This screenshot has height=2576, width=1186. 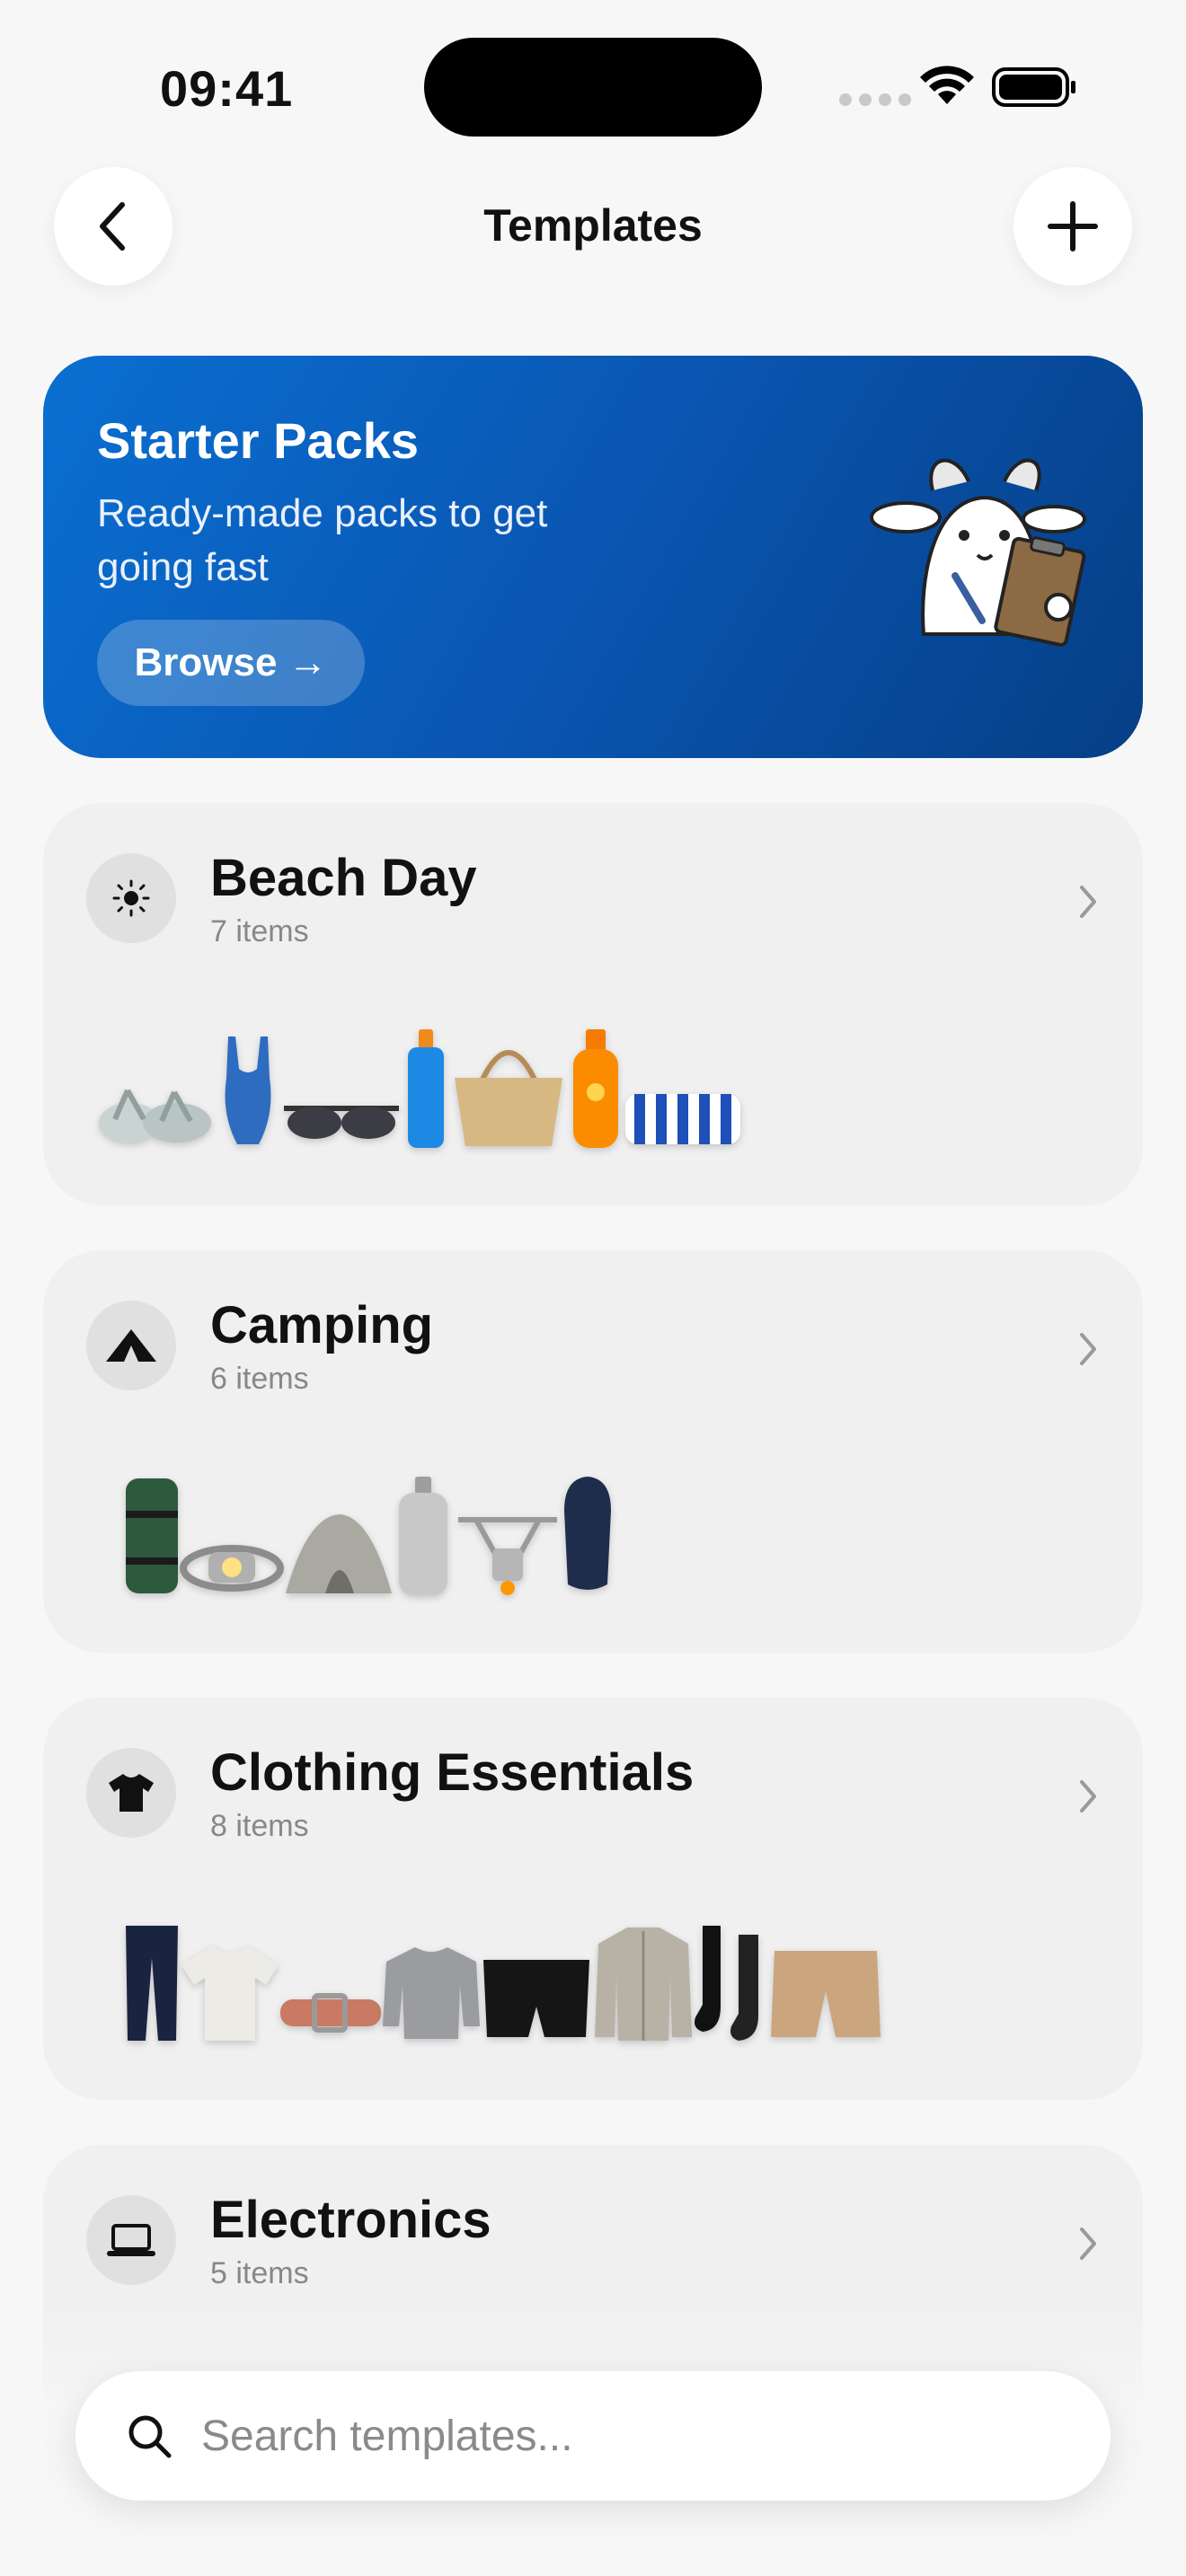 What do you see at coordinates (227, 88) in the screenshot?
I see `status-time: 09:41` at bounding box center [227, 88].